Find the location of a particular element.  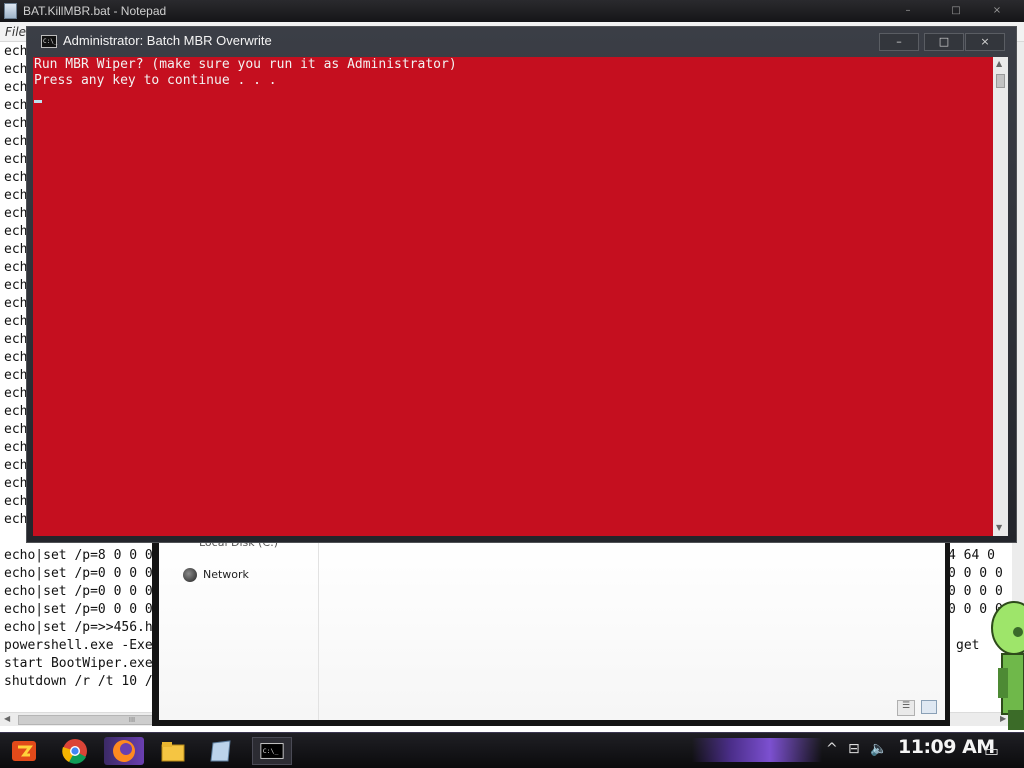

text-line: powershell.exe -Exe is located at coordinates (78, 645).